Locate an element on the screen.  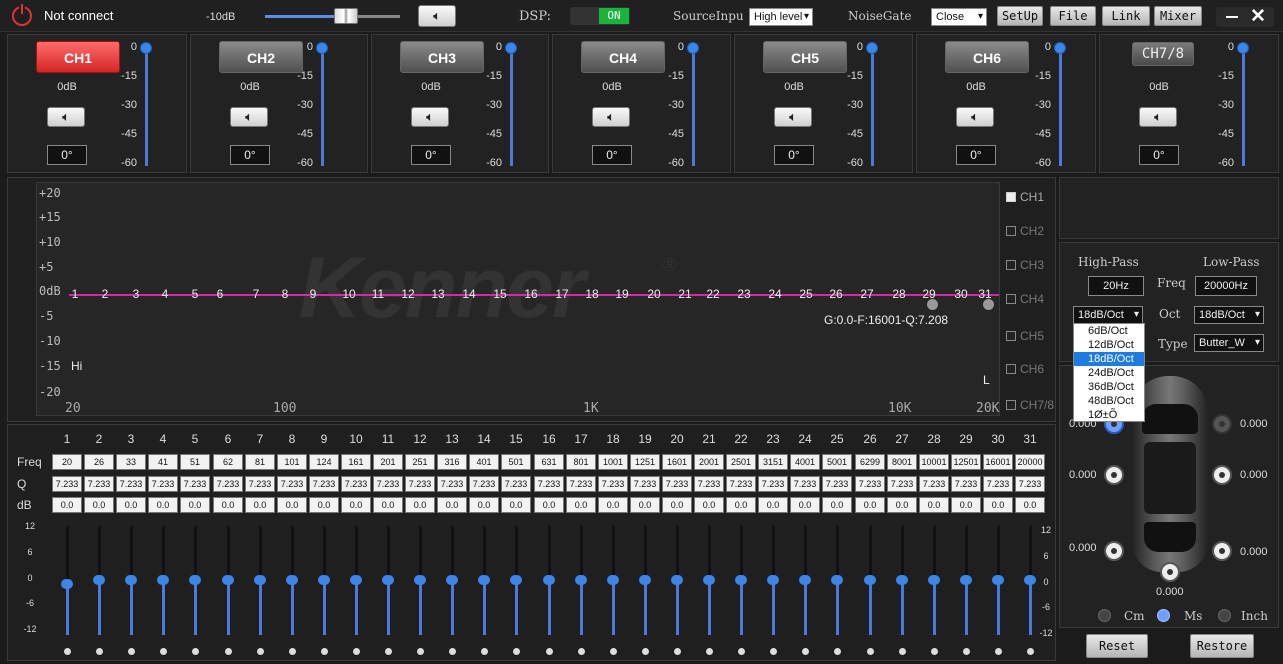
eq-freq-cell-12: 251 is located at coordinates (420, 462).